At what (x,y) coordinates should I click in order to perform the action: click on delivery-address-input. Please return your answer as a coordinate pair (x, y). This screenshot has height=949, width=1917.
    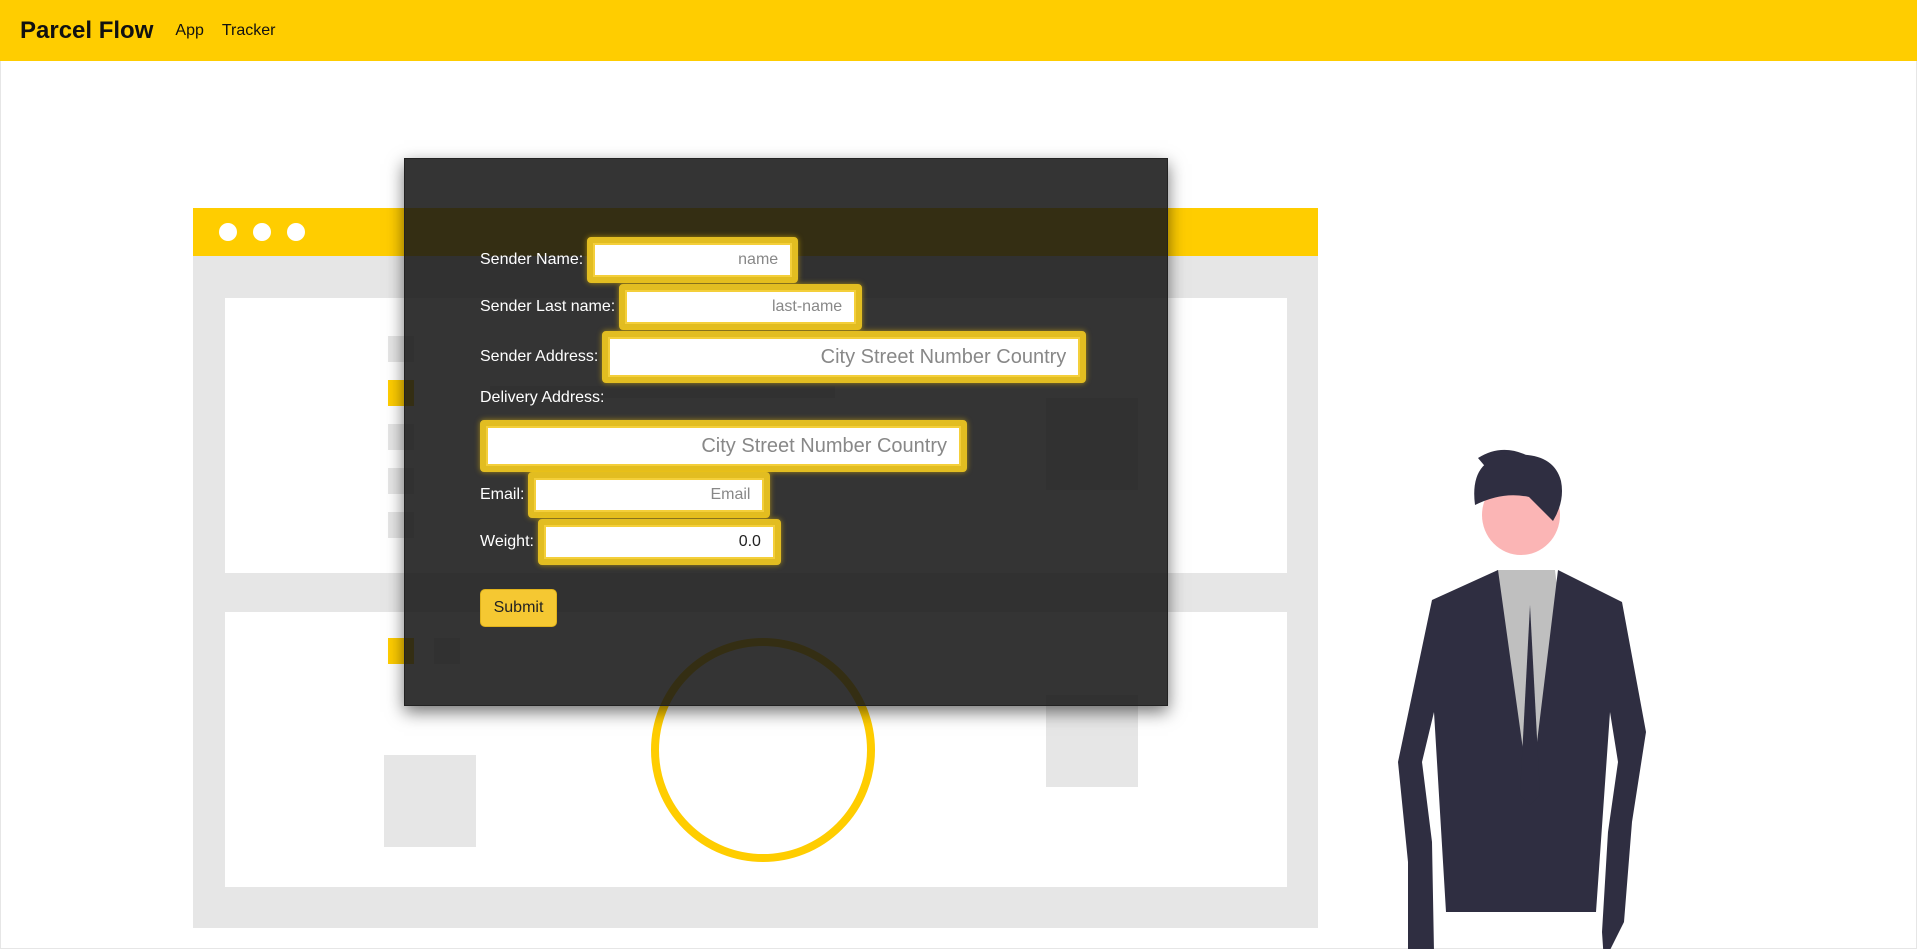
    Looking at the image, I should click on (723, 446).